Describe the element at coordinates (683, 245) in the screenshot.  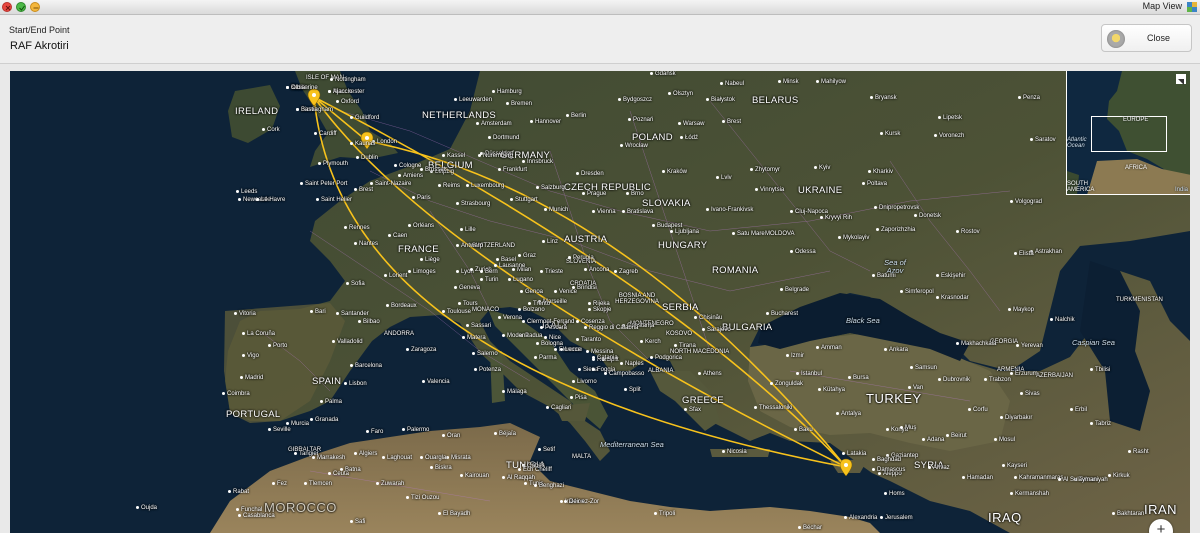
I see `country-label: HUNGARY` at that location.